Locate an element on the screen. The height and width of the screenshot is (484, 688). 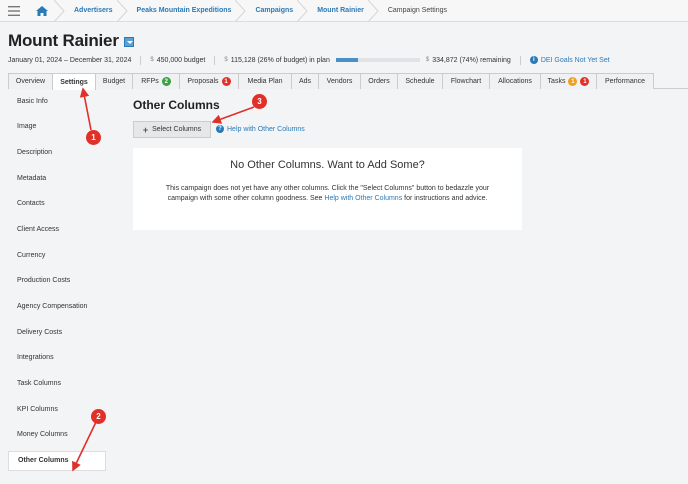
budget-progress-bar is located at coordinates (377, 60).